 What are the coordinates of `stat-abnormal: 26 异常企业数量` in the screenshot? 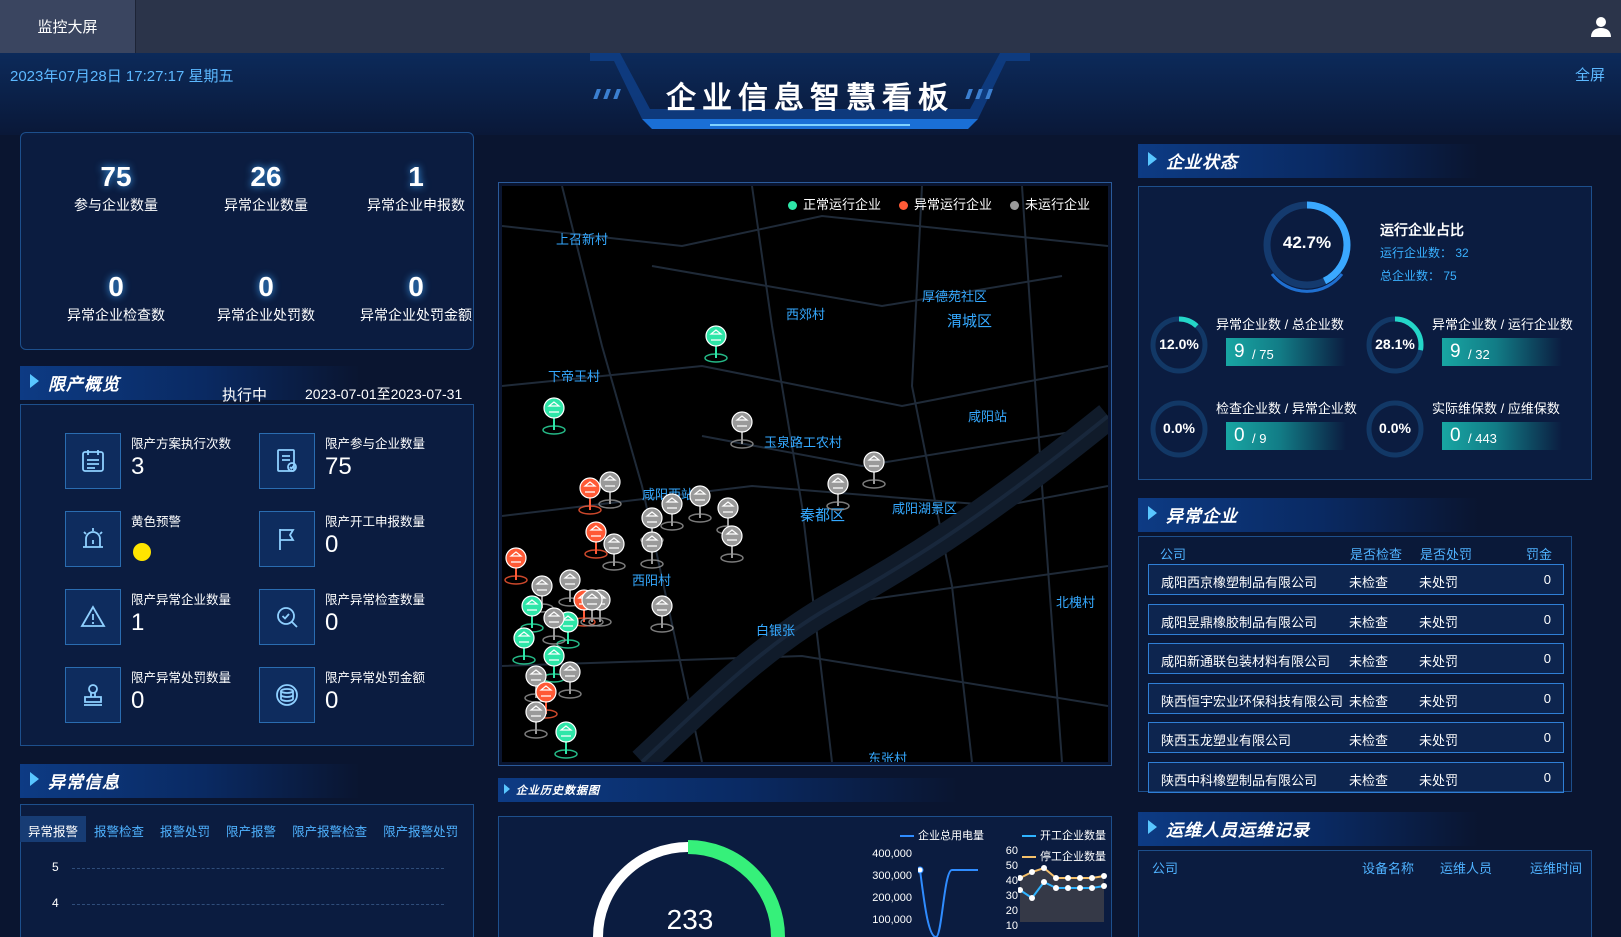 It's located at (266, 188).